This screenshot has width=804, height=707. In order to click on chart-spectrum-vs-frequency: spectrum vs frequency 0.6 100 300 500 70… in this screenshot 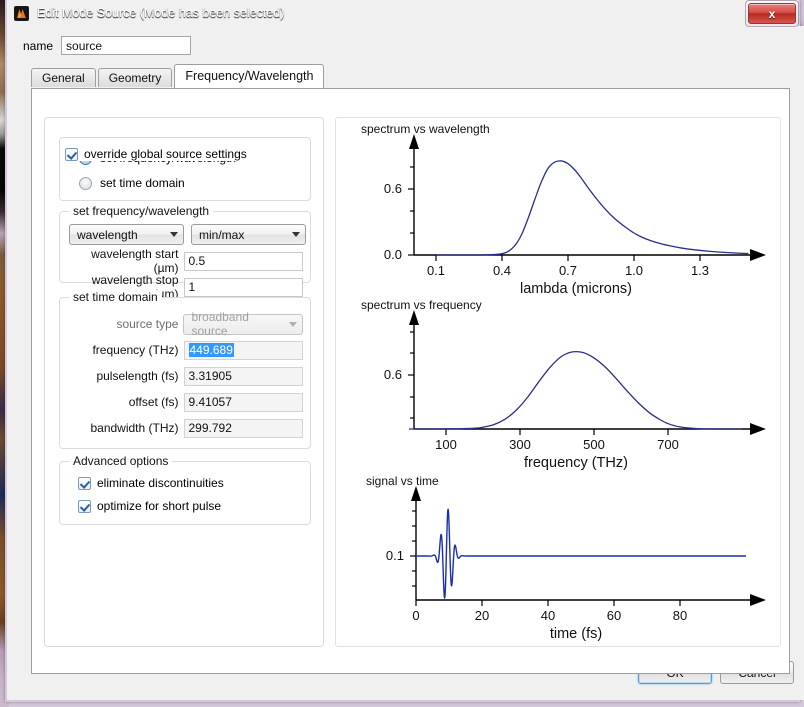, I will do `click(558, 383)`.